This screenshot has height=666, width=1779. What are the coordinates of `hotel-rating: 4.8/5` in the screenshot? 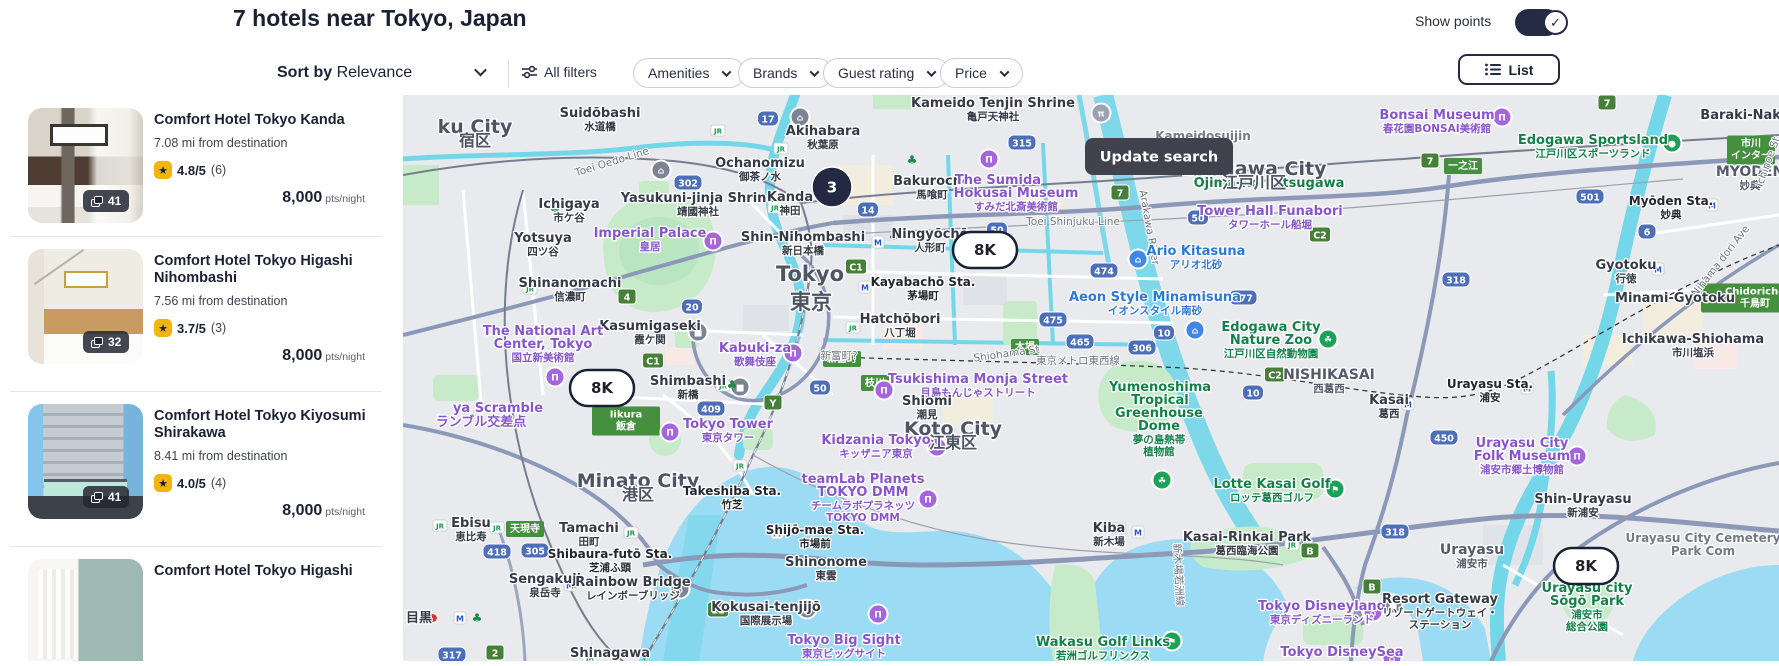 It's located at (191, 170).